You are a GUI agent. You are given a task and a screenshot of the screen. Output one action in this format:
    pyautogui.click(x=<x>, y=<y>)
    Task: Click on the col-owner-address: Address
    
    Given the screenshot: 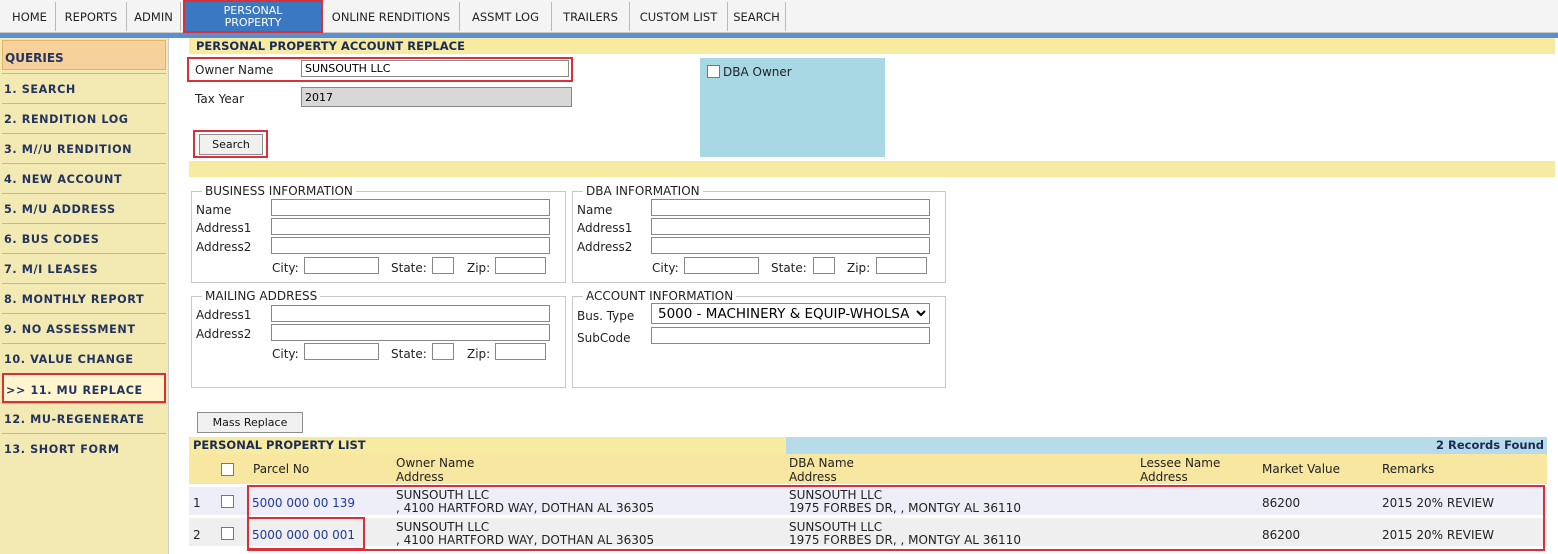 What is the action you would take?
    pyautogui.click(x=420, y=477)
    